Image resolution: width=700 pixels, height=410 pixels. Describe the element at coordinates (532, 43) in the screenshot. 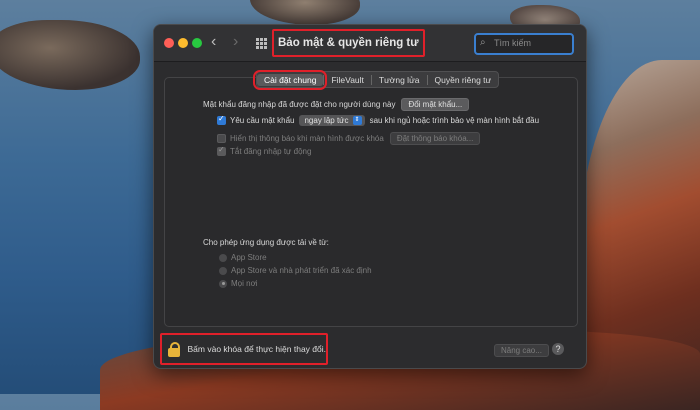

I see `search-input` at that location.